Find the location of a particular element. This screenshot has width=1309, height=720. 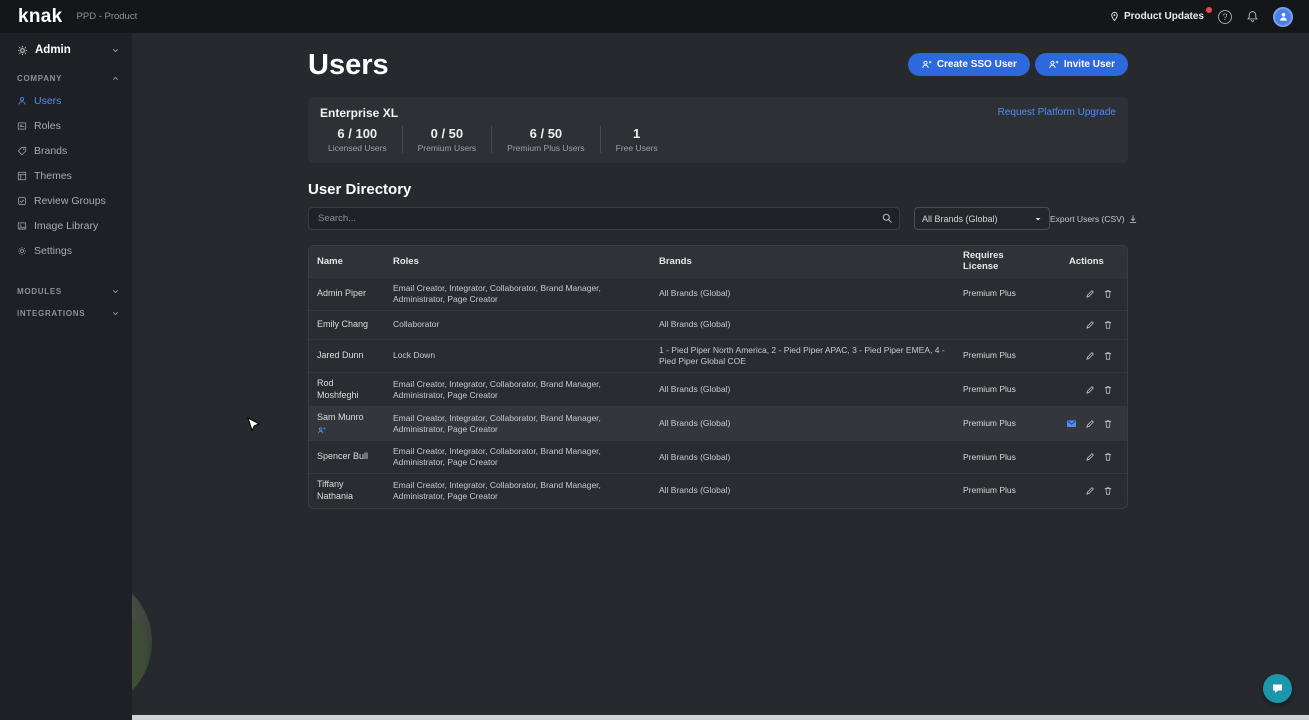

stat-free-users: 1 Free Users is located at coordinates (637, 139).